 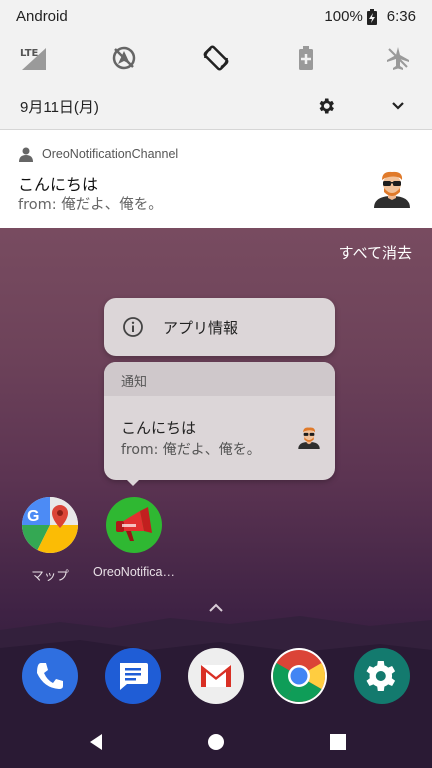 What do you see at coordinates (201, 328) in the screenshot?
I see `app-info-label: アプリ情報` at bounding box center [201, 328].